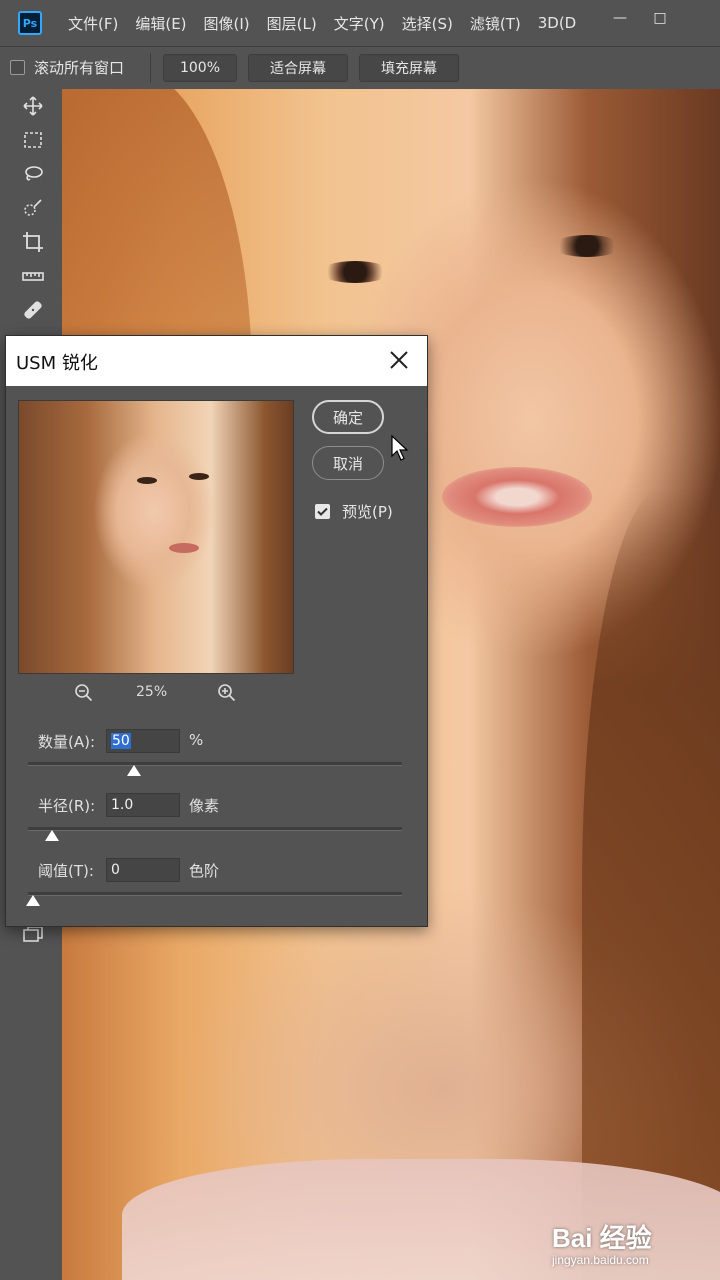  I want to click on menu-edit: 编辑(E), so click(160, 23).